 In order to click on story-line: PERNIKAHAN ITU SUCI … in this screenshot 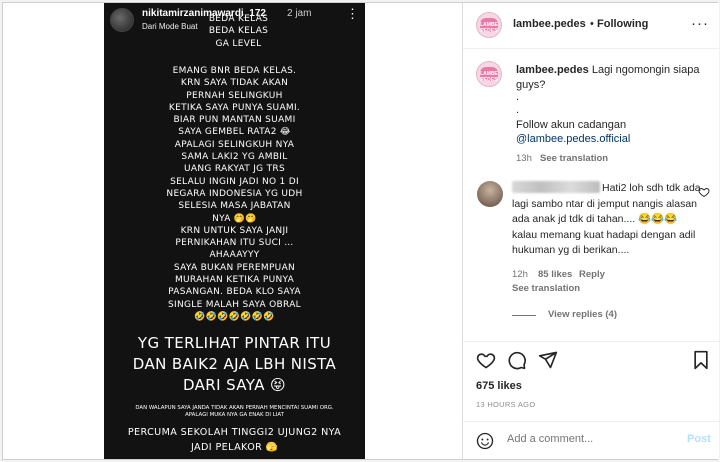, I will do `click(234, 243)`.